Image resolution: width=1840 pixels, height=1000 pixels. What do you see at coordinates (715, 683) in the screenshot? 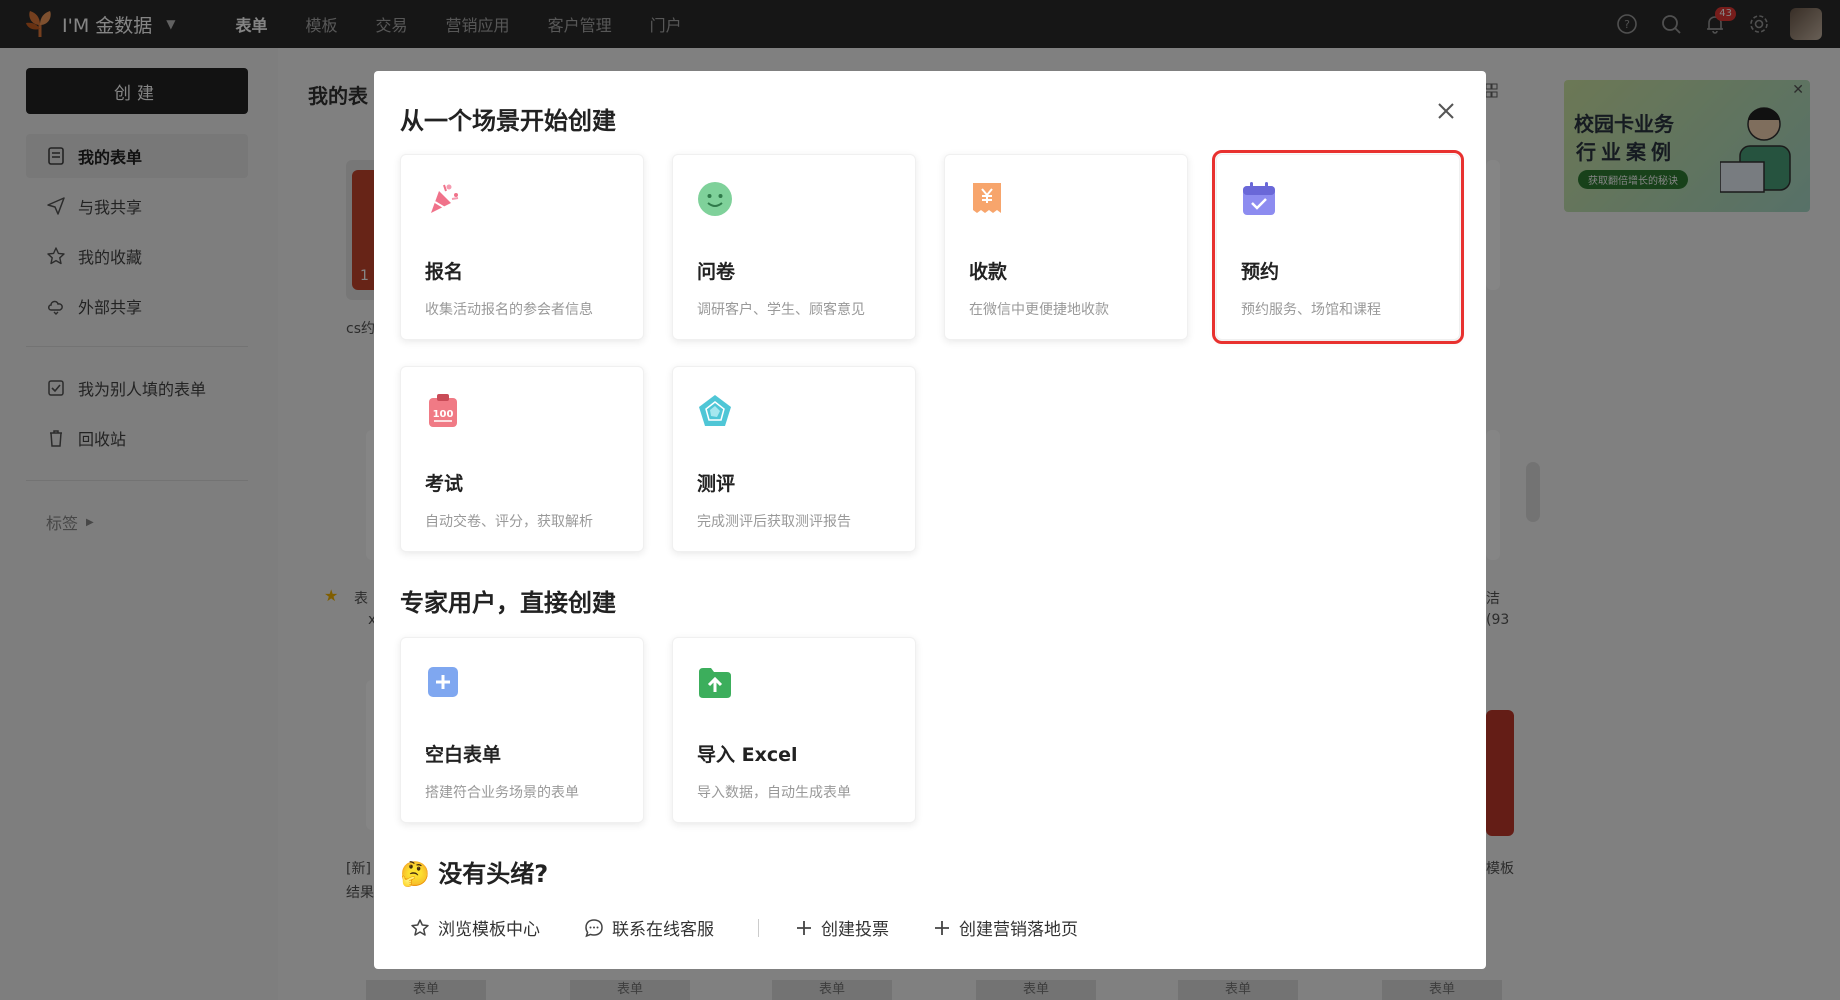
I see `upload-folder-icon` at bounding box center [715, 683].